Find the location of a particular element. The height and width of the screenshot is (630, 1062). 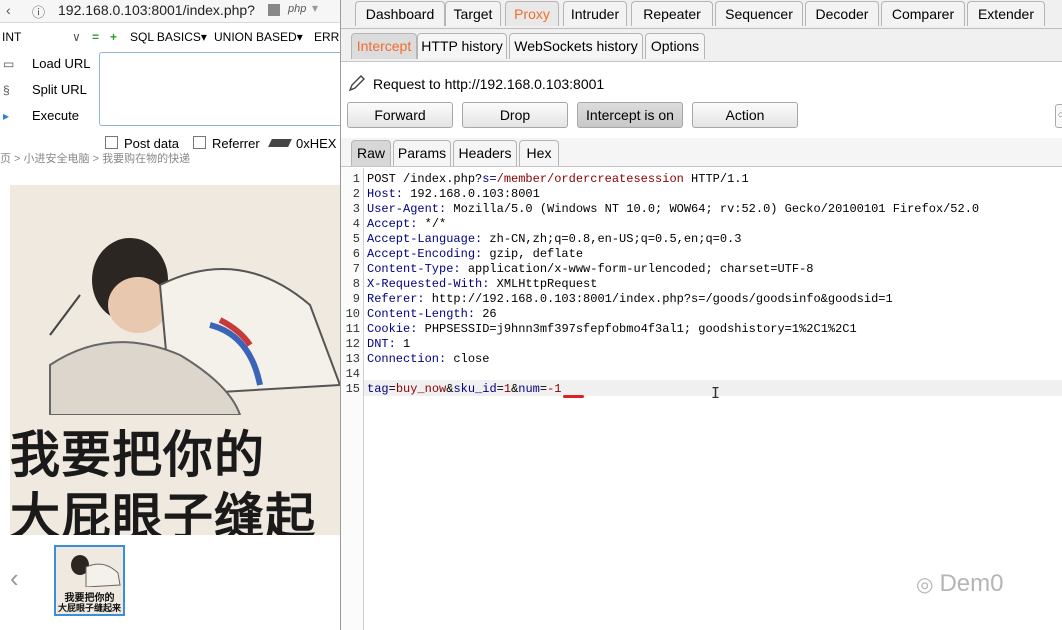

post-data-checkbox: Post data is located at coordinates (142, 143).